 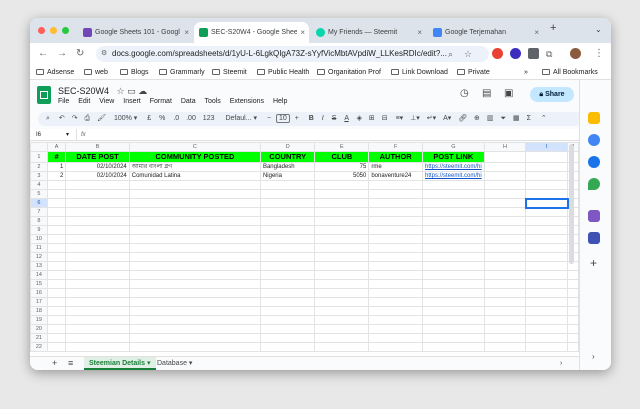 I want to click on more-bookmarks-button: », so click(x=526, y=72).